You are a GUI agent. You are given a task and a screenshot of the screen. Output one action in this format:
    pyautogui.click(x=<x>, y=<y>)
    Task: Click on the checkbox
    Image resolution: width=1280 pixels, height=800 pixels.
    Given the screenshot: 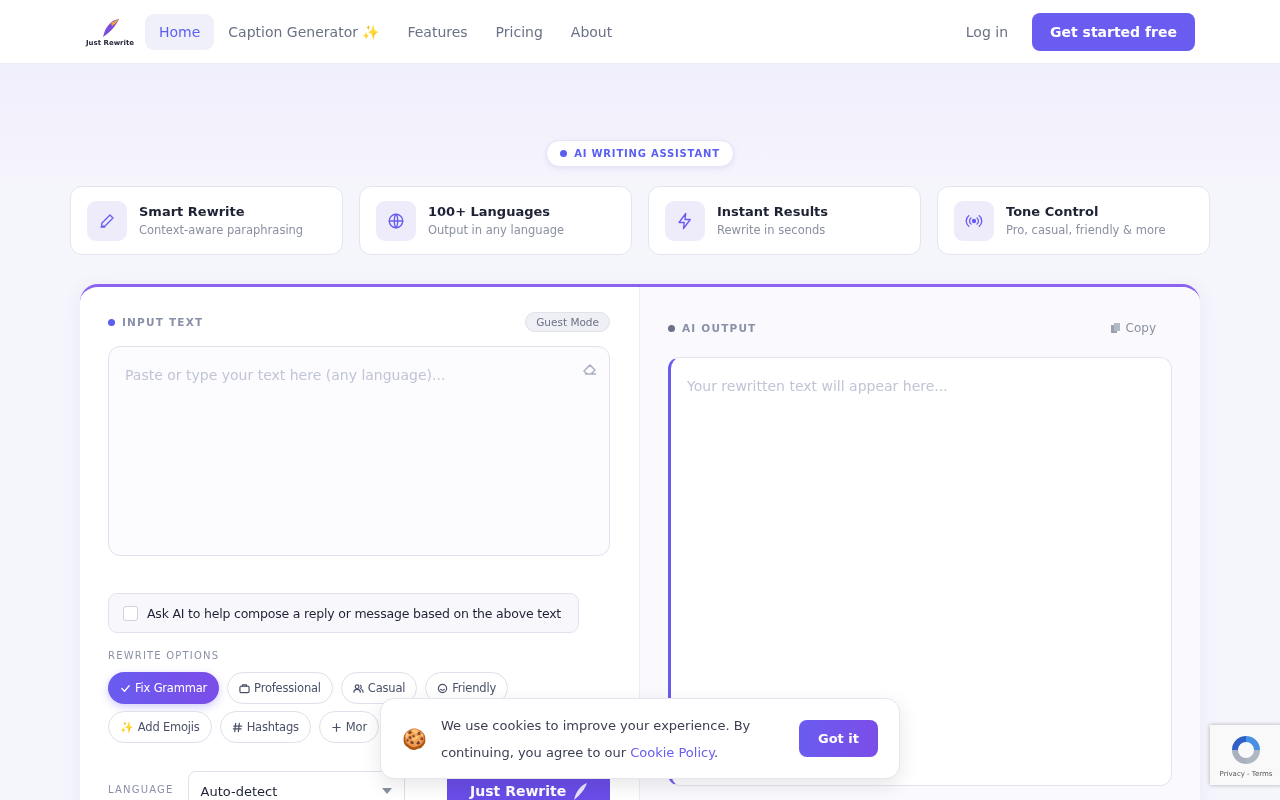 What is the action you would take?
    pyautogui.click(x=130, y=613)
    